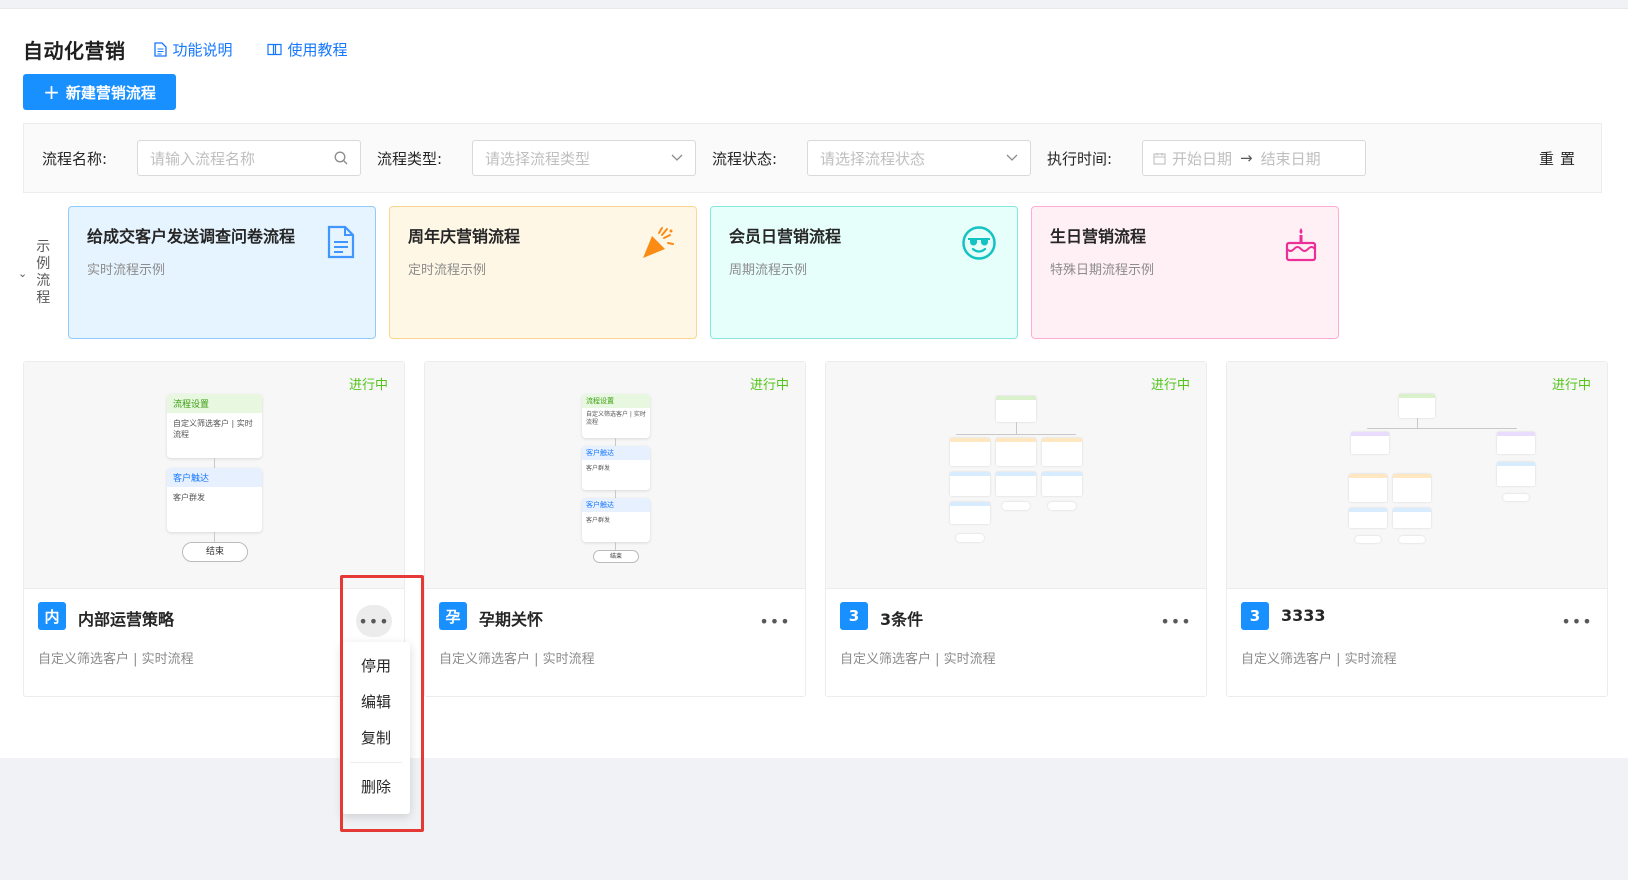 The width and height of the screenshot is (1628, 880). What do you see at coordinates (376, 787) in the screenshot?
I see `menu-item-delete: 删除` at bounding box center [376, 787].